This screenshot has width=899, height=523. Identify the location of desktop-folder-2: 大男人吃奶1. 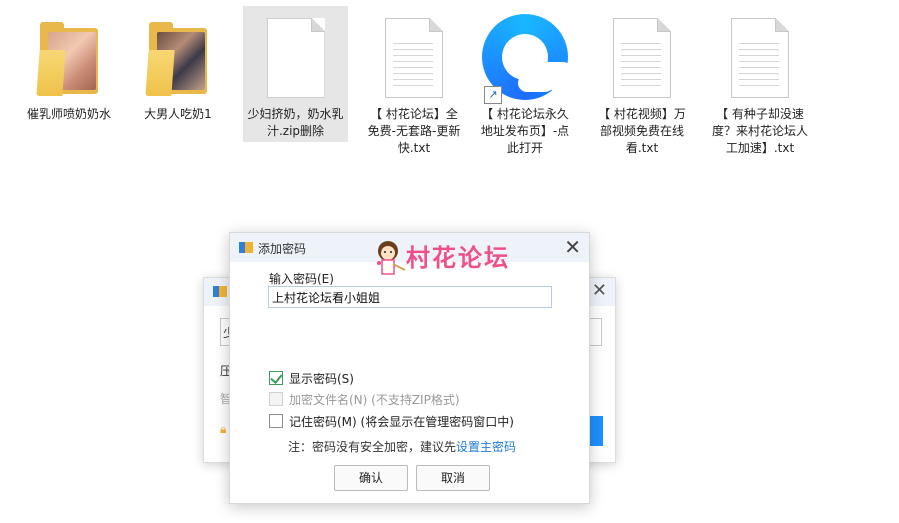
(178, 81).